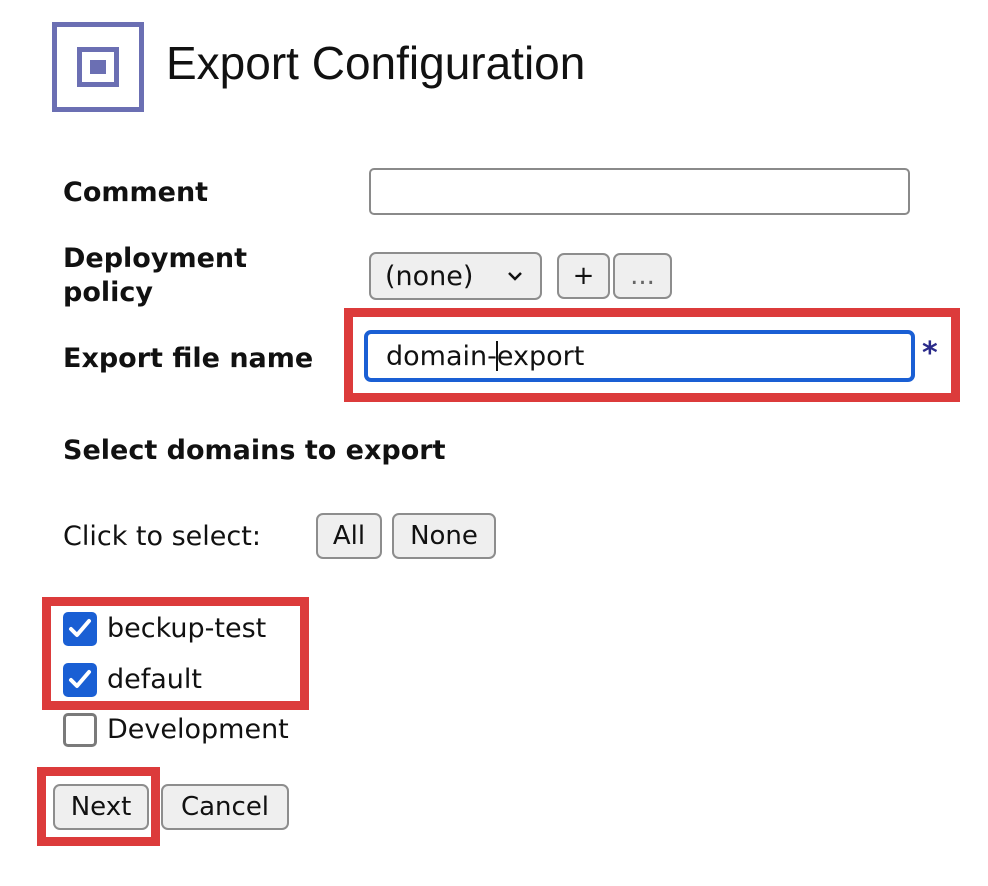 Image resolution: width=988 pixels, height=886 pixels. I want to click on comment-label: Comment, so click(136, 192).